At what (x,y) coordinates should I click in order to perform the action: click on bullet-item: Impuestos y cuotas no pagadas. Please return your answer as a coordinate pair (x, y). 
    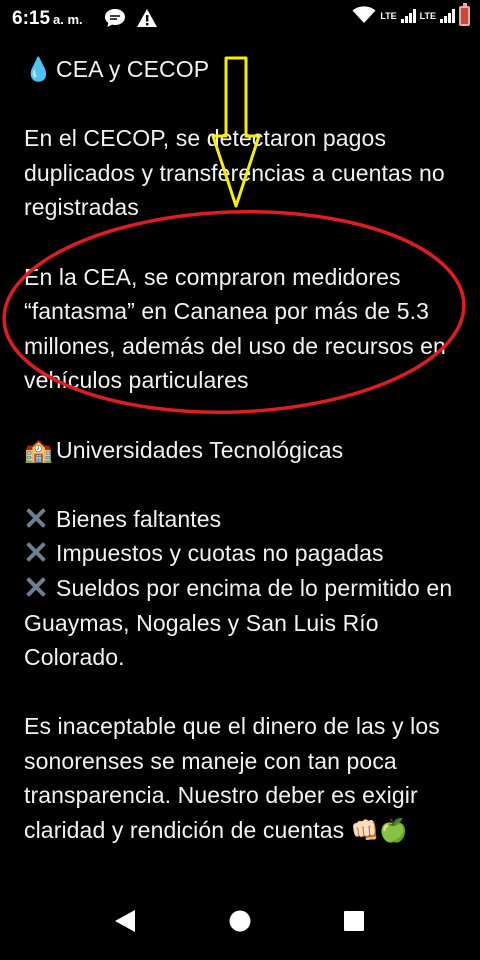
    Looking at the image, I should click on (244, 553).